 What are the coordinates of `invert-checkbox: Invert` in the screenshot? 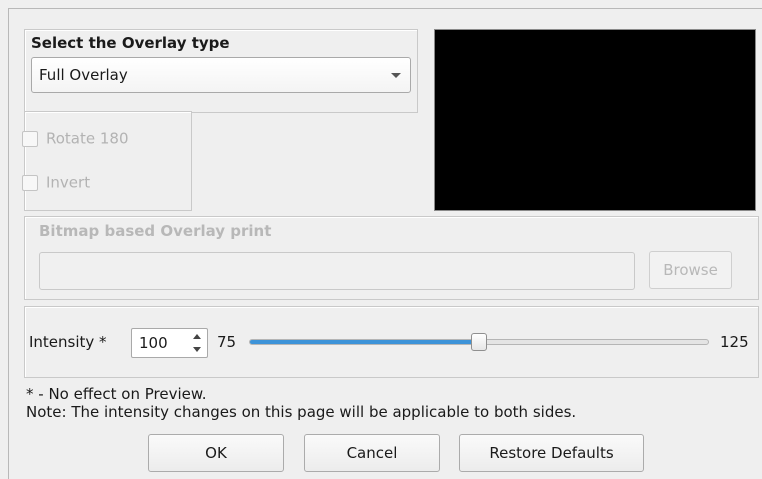 It's located at (56, 182).